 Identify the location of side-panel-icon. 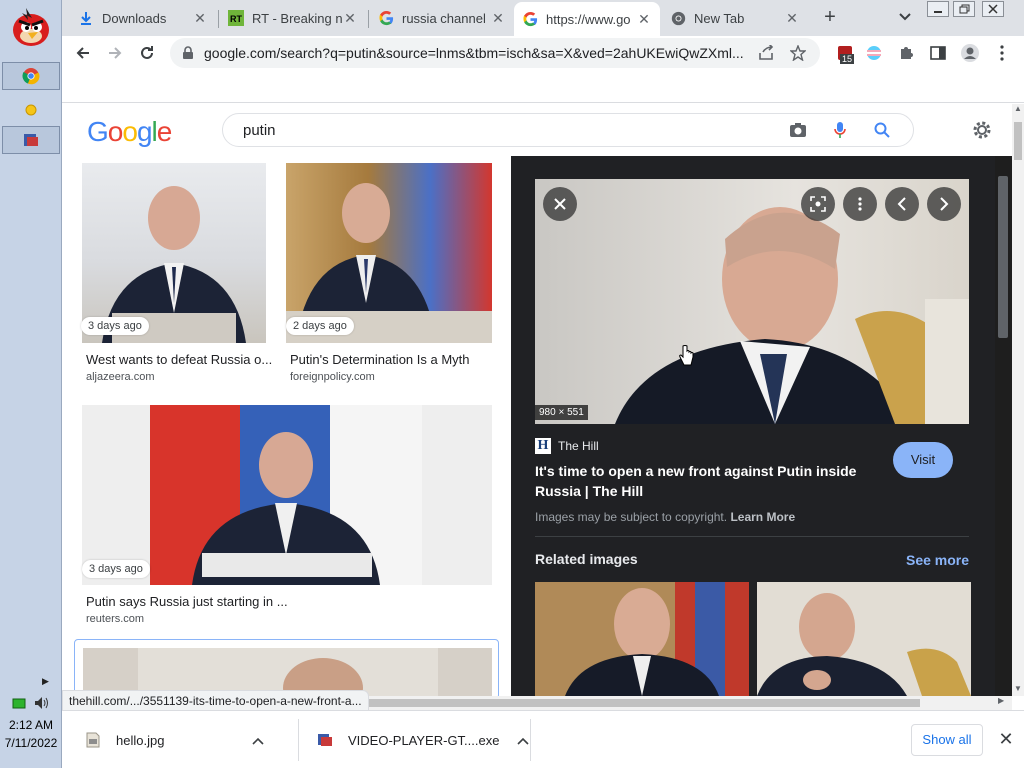
(938, 53).